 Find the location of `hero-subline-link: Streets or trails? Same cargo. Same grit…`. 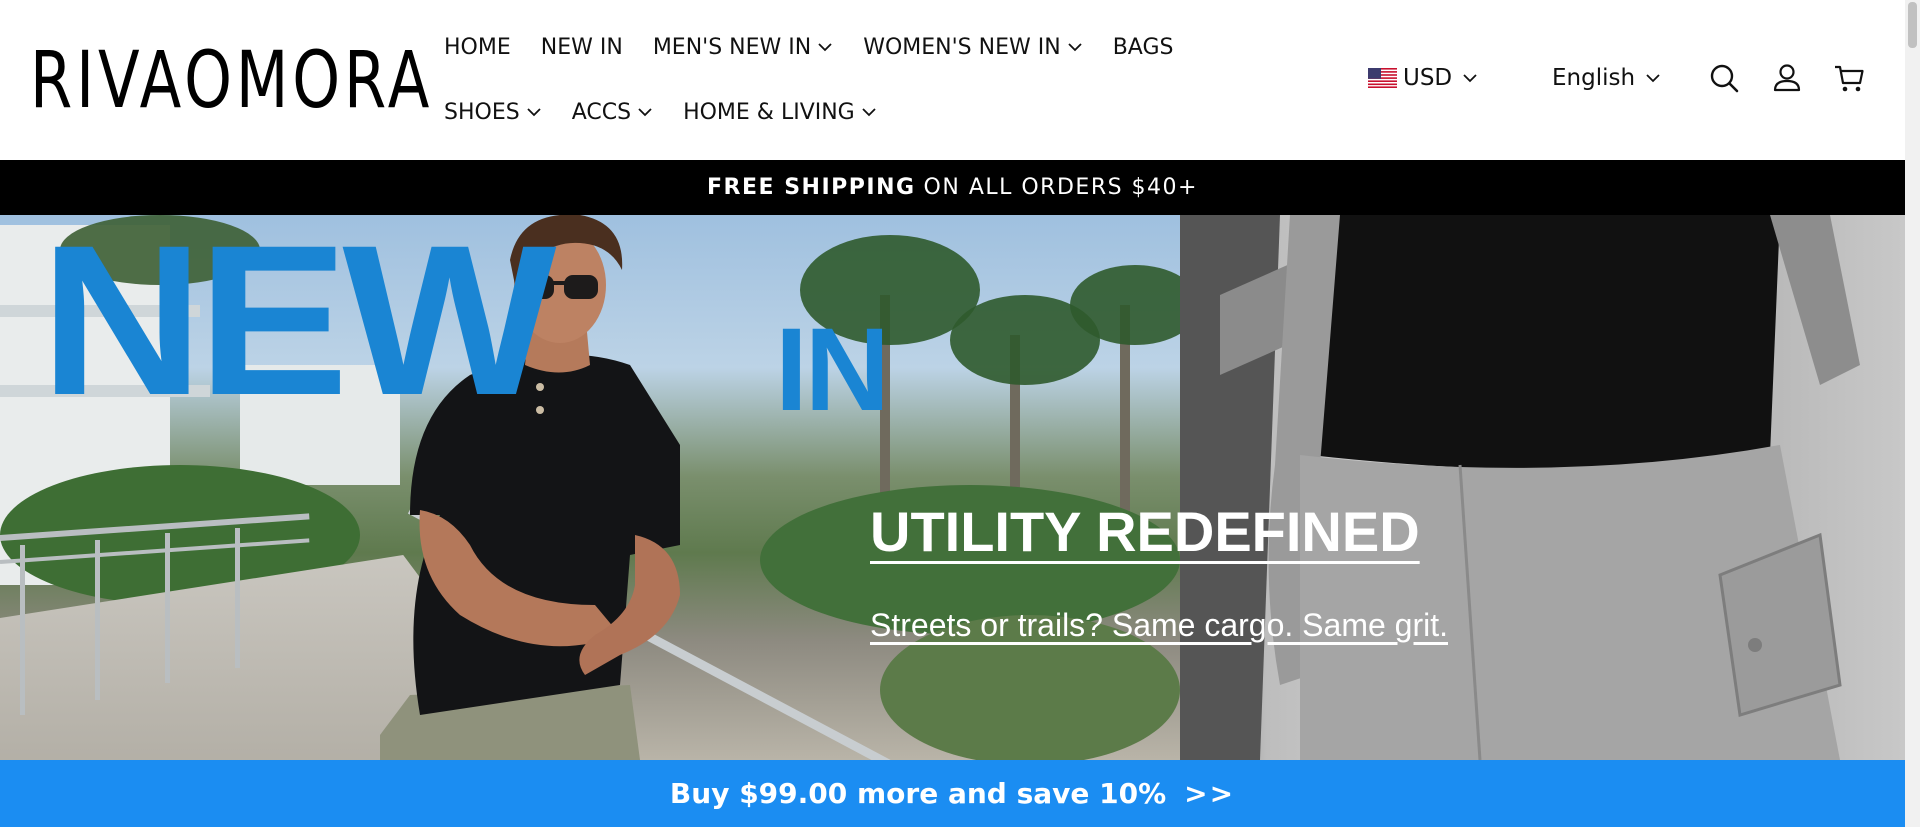

hero-subline-link: Streets or trails? Same cargo. Same grit… is located at coordinates (1159, 625).